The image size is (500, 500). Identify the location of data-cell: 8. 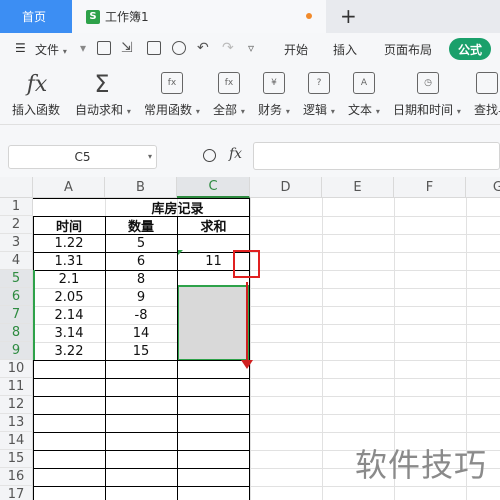
(141, 279).